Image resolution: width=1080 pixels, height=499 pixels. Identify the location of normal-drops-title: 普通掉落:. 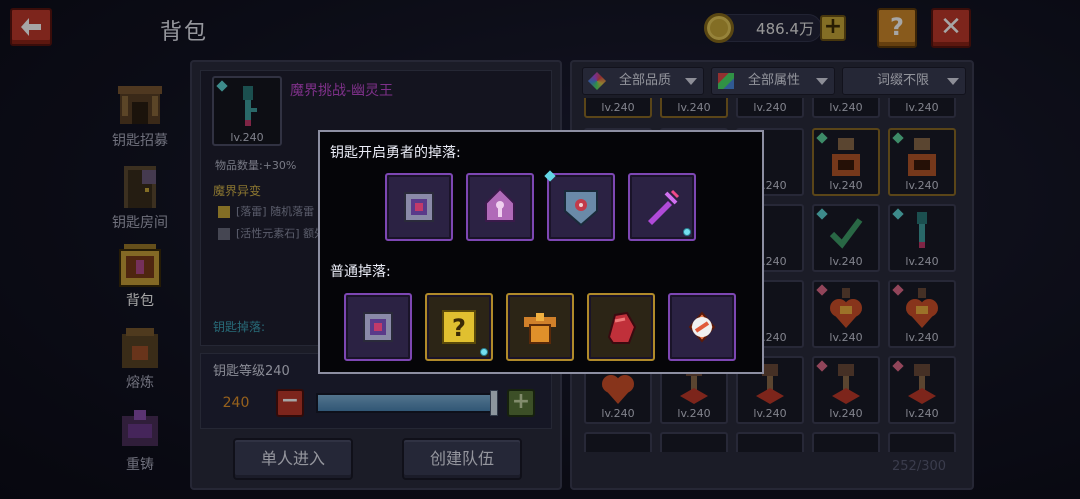
(360, 272).